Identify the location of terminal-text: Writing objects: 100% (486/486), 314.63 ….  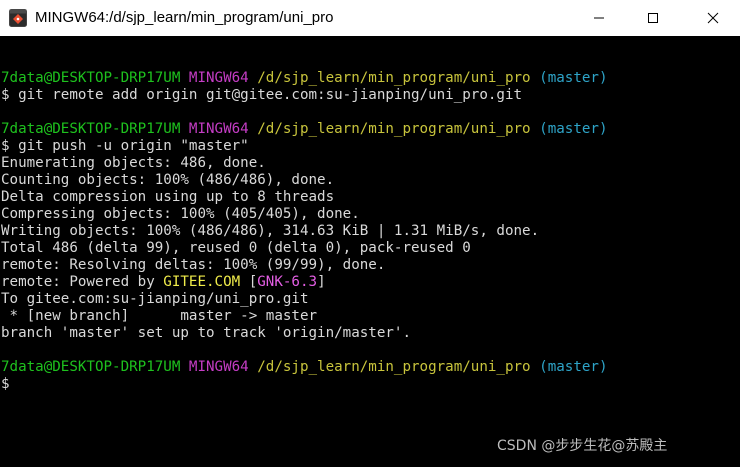
(270, 231).